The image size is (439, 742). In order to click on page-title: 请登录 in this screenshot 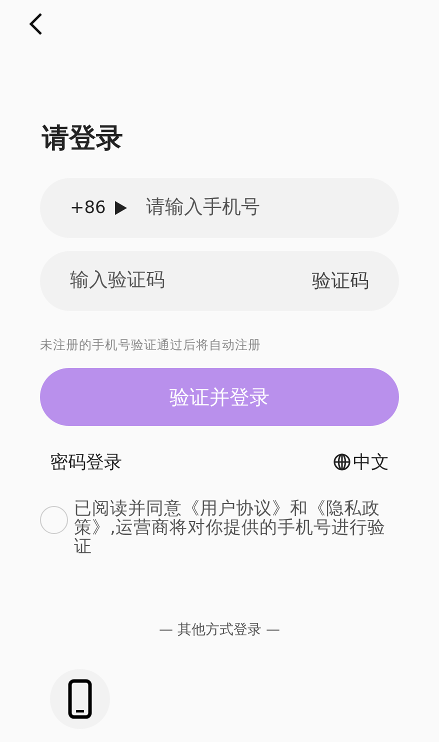, I will do `click(83, 139)`.